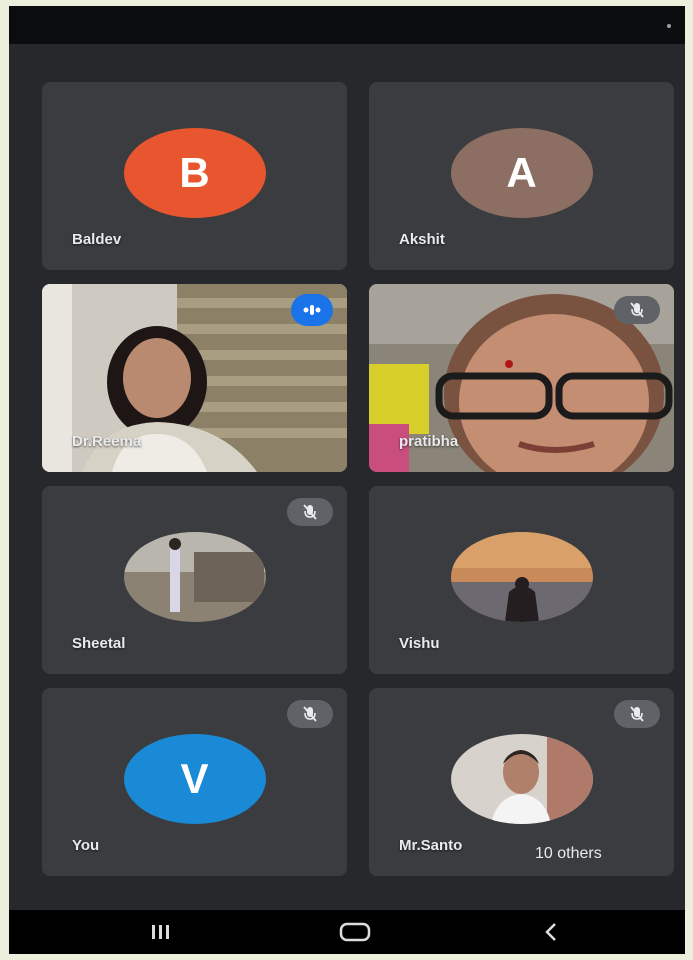  I want to click on participant-tile-vishu: Vishu, so click(521, 580).